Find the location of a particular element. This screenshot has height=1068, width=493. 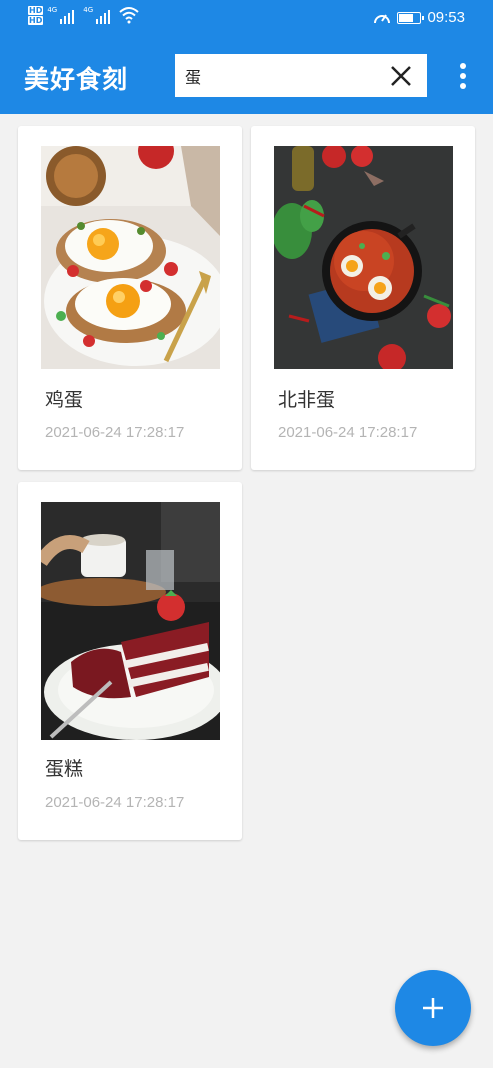

speed-icon is located at coordinates (382, 18).